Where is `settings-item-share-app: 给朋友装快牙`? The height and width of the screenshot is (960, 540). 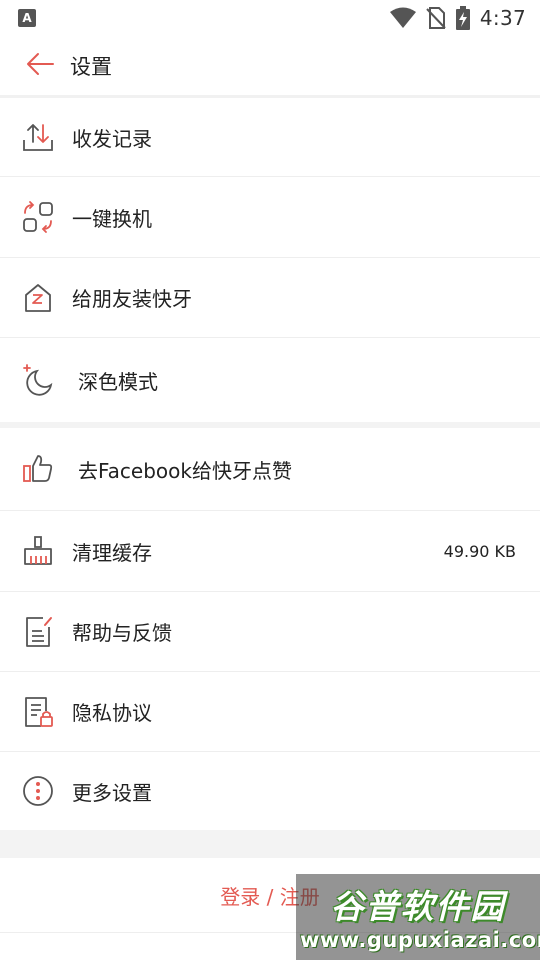 settings-item-share-app: 给朋友装快牙 is located at coordinates (270, 297).